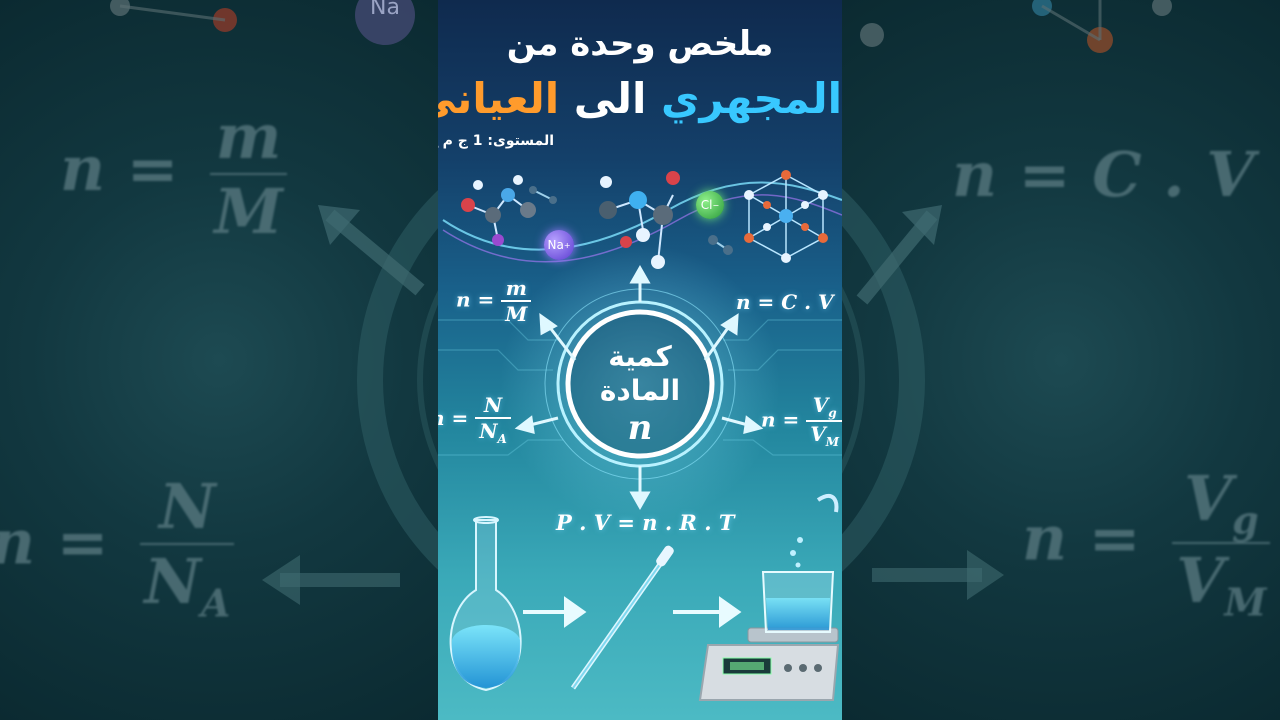  I want to click on pipette, so click(622, 617).